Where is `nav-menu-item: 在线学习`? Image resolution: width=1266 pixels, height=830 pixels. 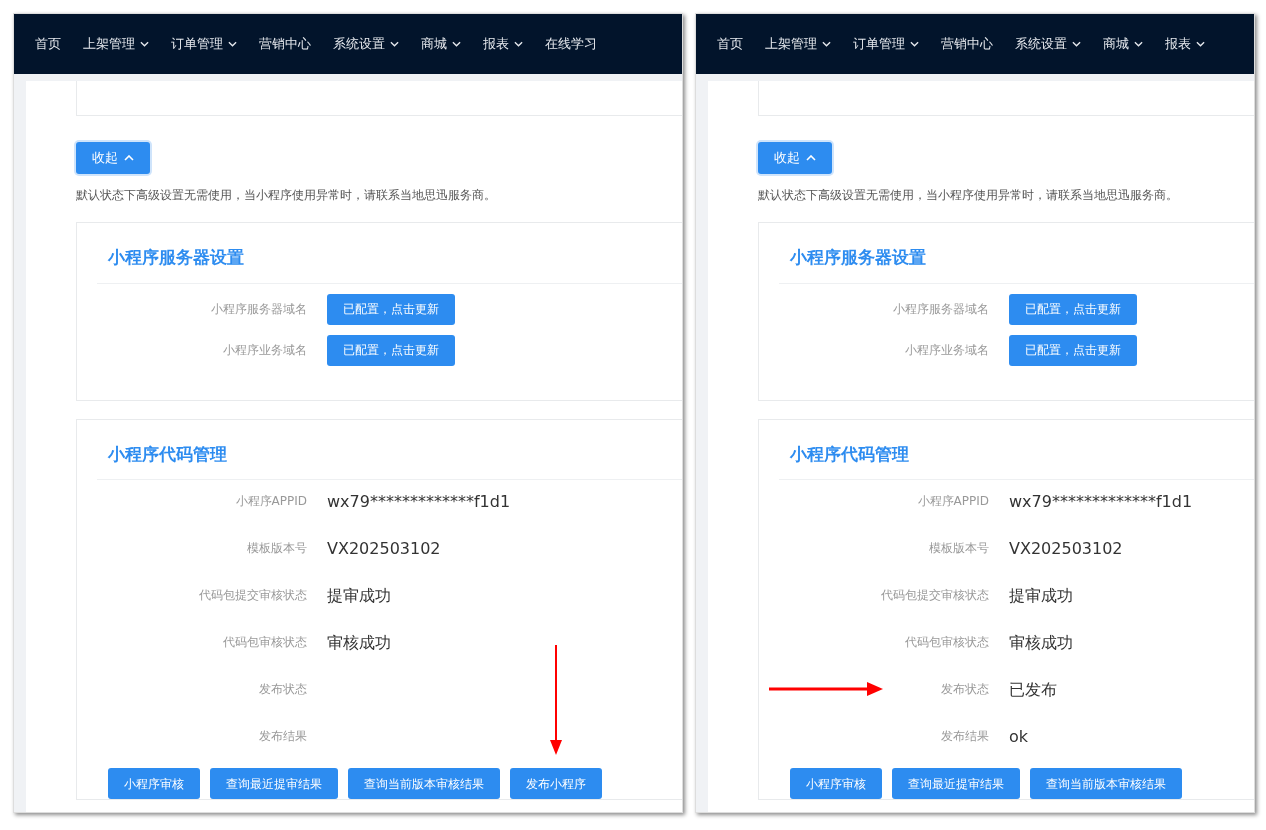 nav-menu-item: 在线学习 is located at coordinates (571, 44).